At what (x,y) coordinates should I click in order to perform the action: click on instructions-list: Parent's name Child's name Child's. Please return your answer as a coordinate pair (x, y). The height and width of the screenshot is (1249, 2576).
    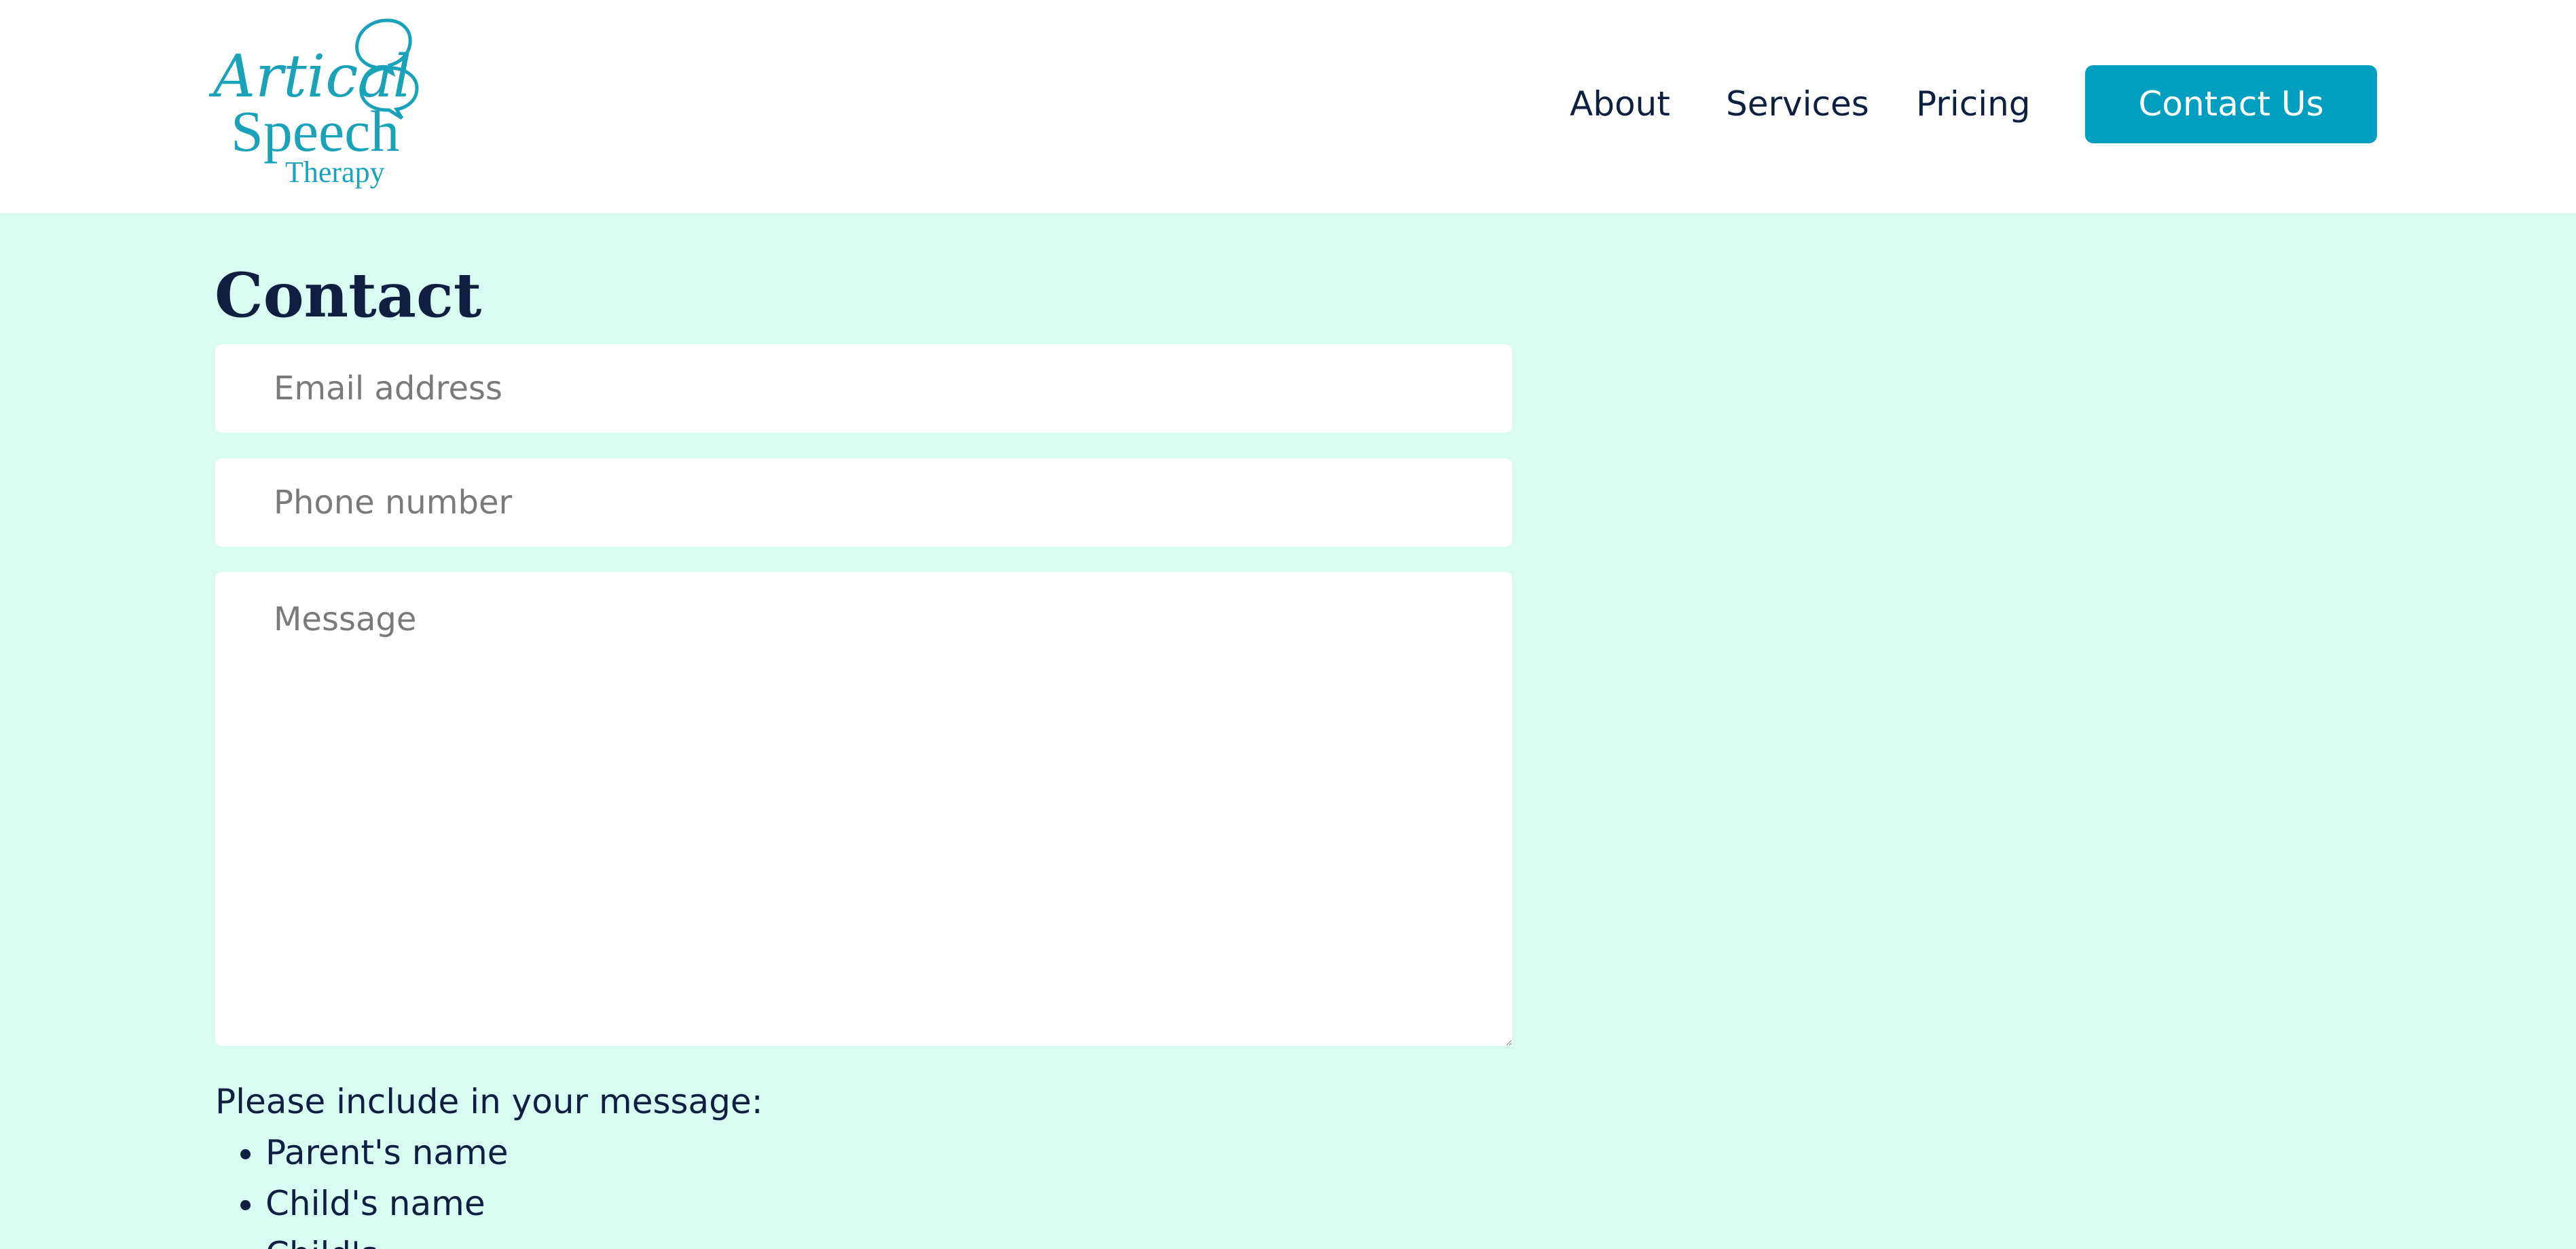
    Looking at the image, I should click on (489, 1188).